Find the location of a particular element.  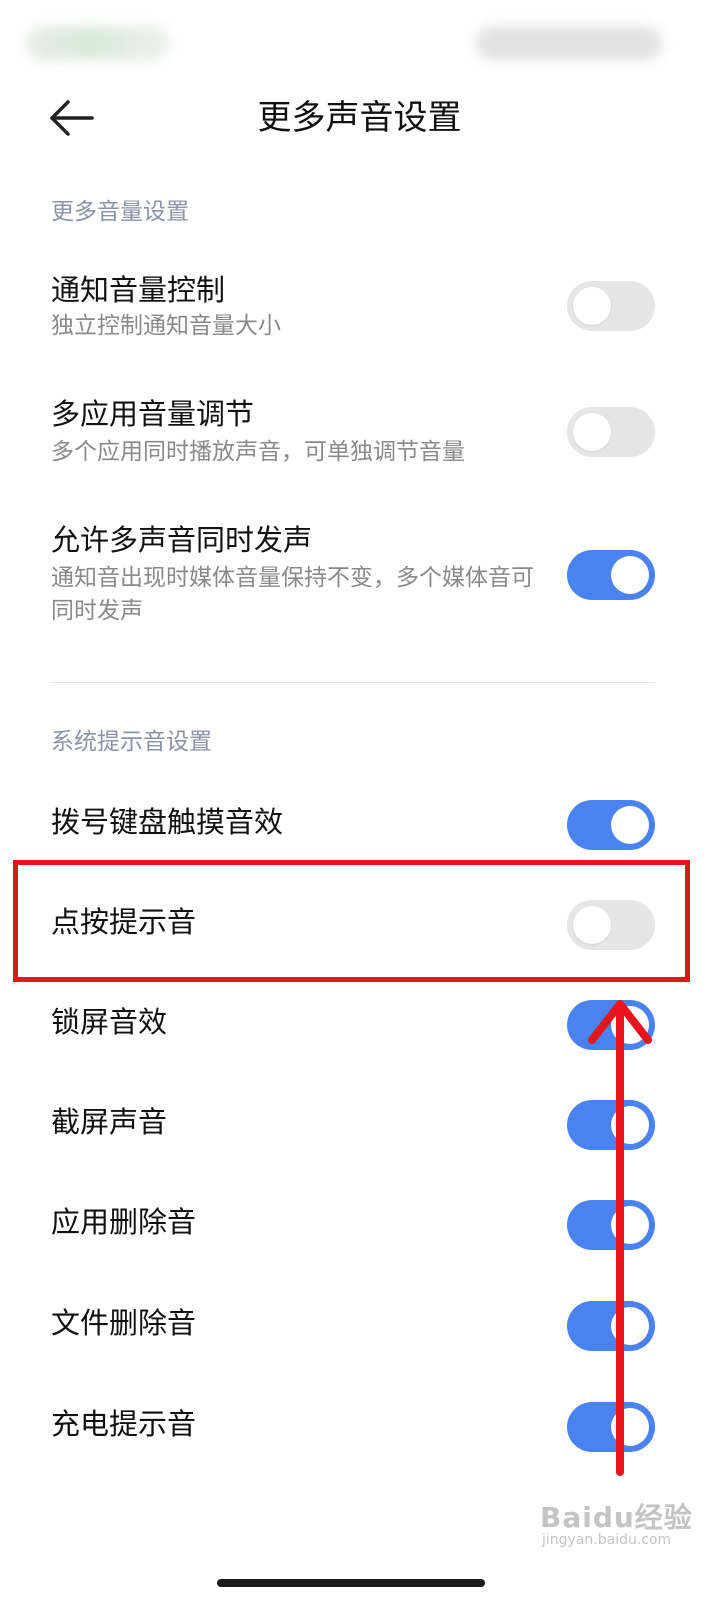

watermark-brand: Baidu经验 is located at coordinates (616, 1517).